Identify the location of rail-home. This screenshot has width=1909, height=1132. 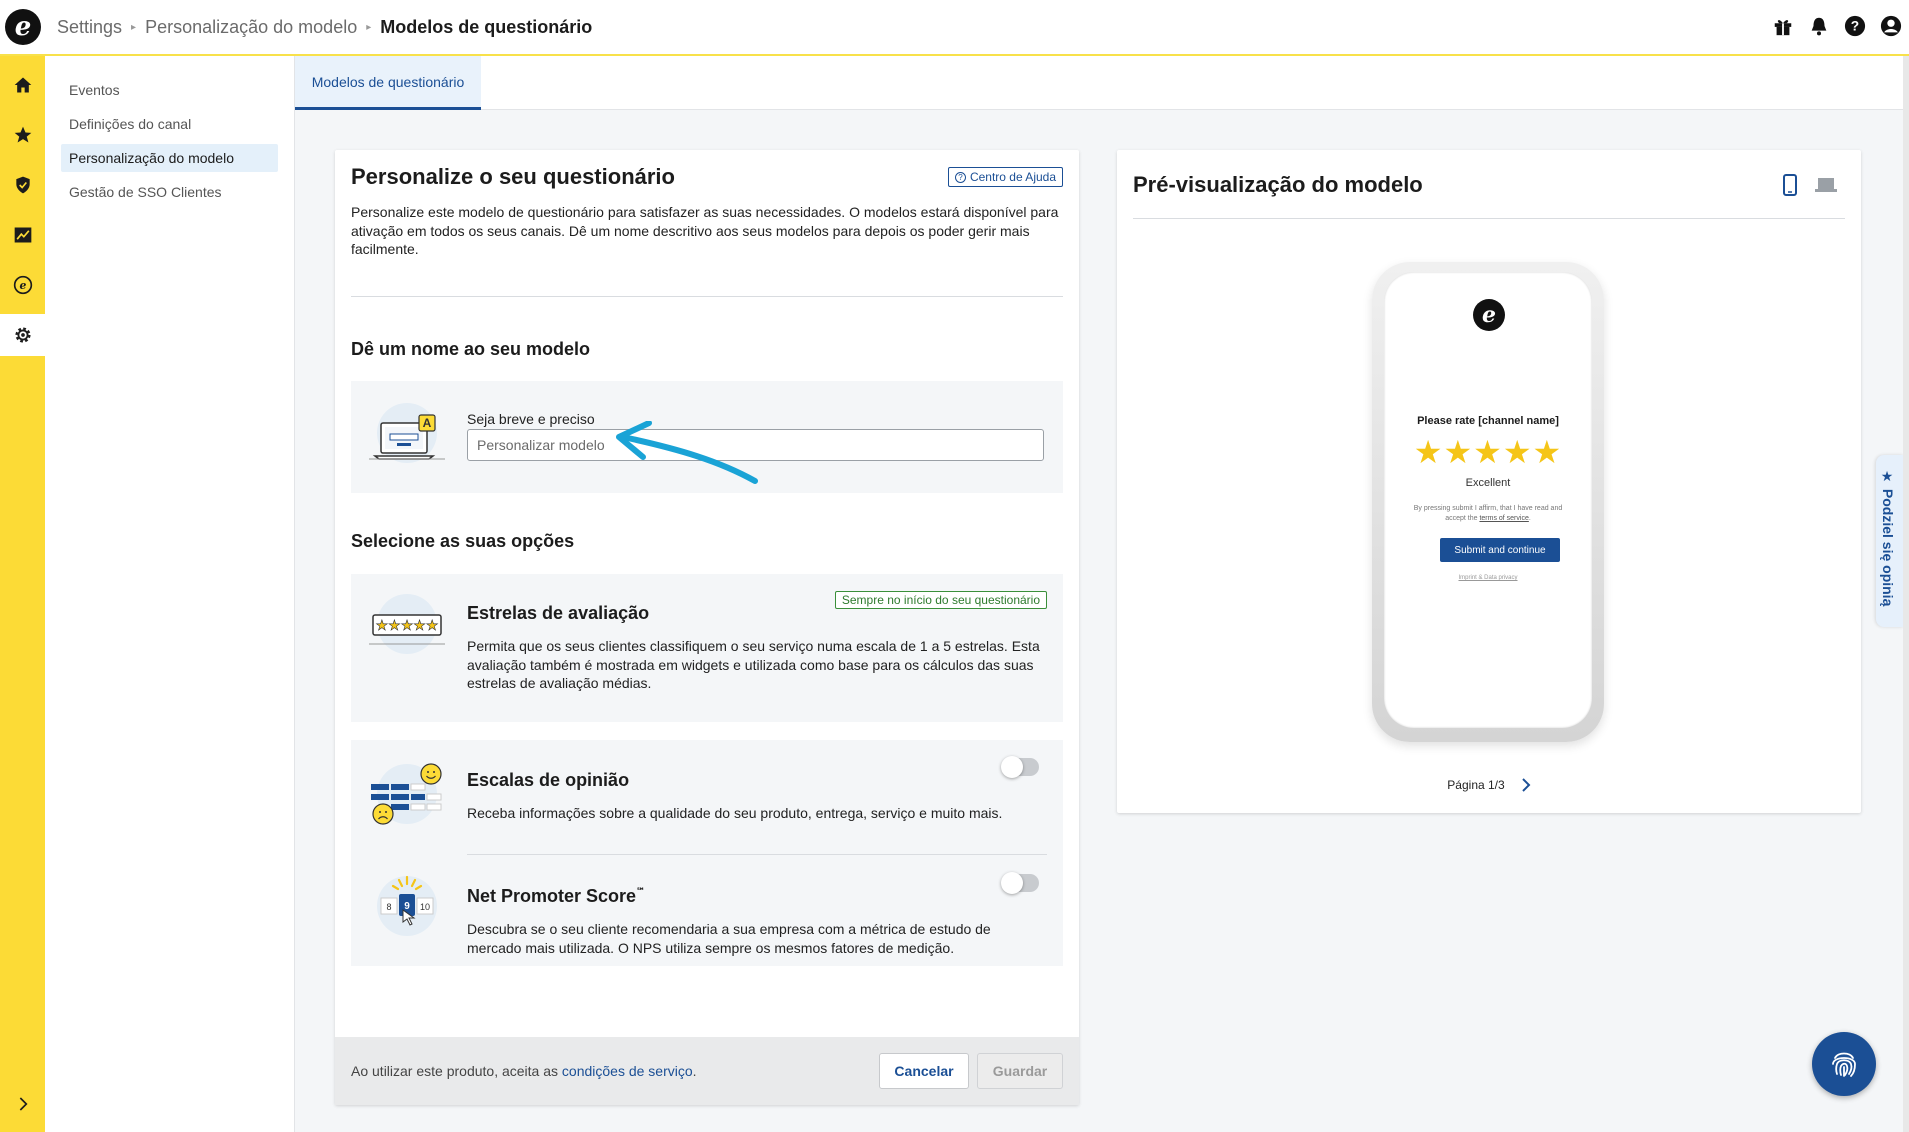
(22, 85).